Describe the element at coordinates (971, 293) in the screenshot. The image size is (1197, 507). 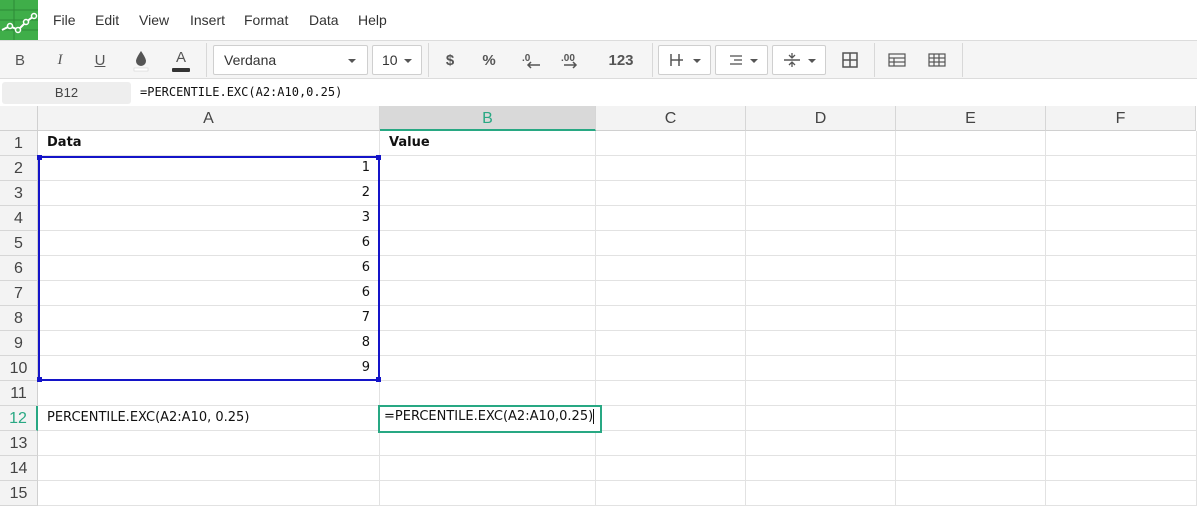
I see `cell-e7` at that location.